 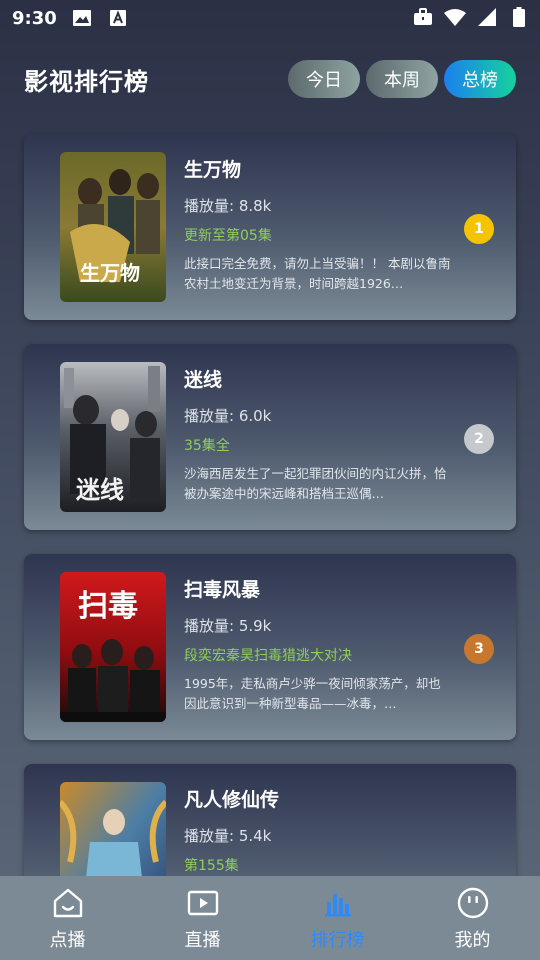 I want to click on play-count: 播放量: 5.9k, so click(x=228, y=626).